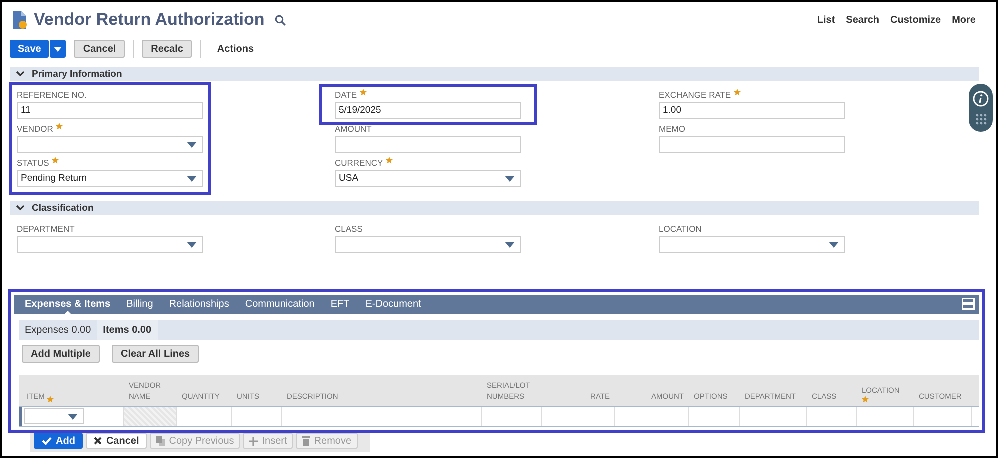 This screenshot has height=458, width=998. What do you see at coordinates (346, 95) in the screenshot?
I see `field-label: DATE` at bounding box center [346, 95].